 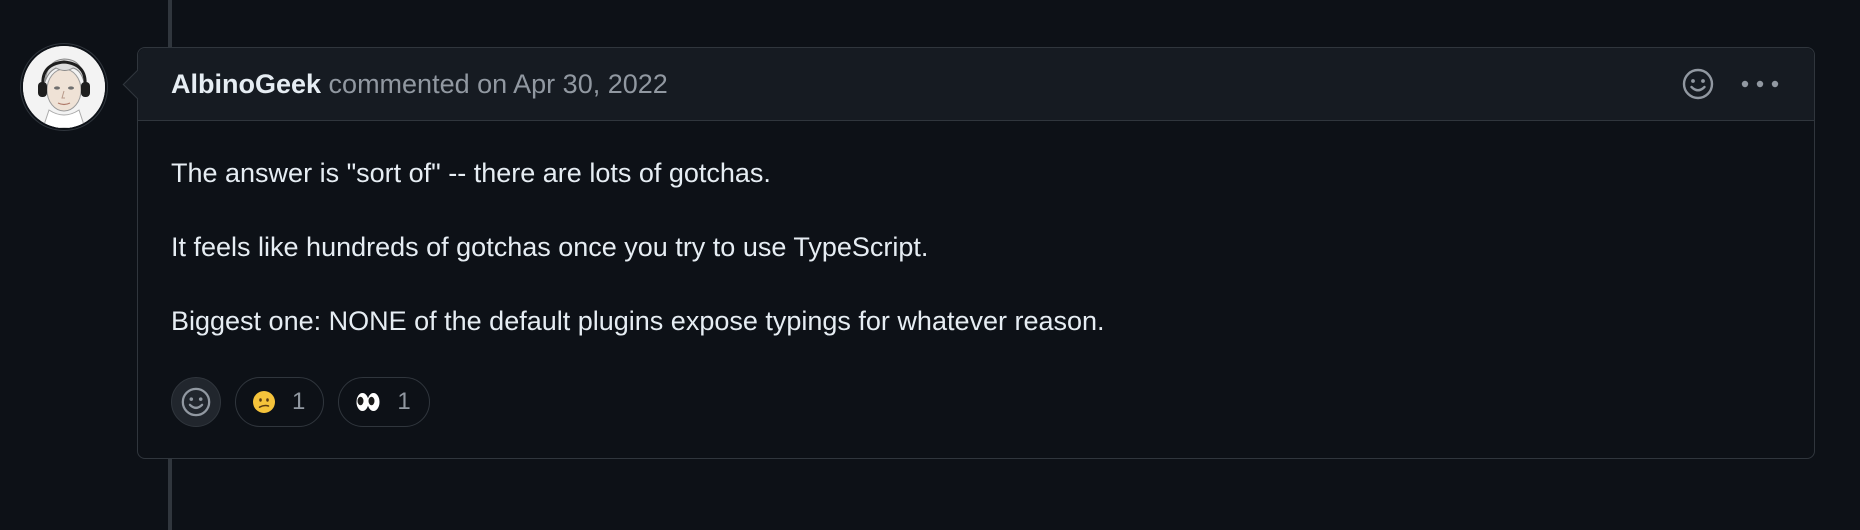 I want to click on comment-header: AlbinoGeek commented on Apr 30, 2022, so click(x=976, y=84).